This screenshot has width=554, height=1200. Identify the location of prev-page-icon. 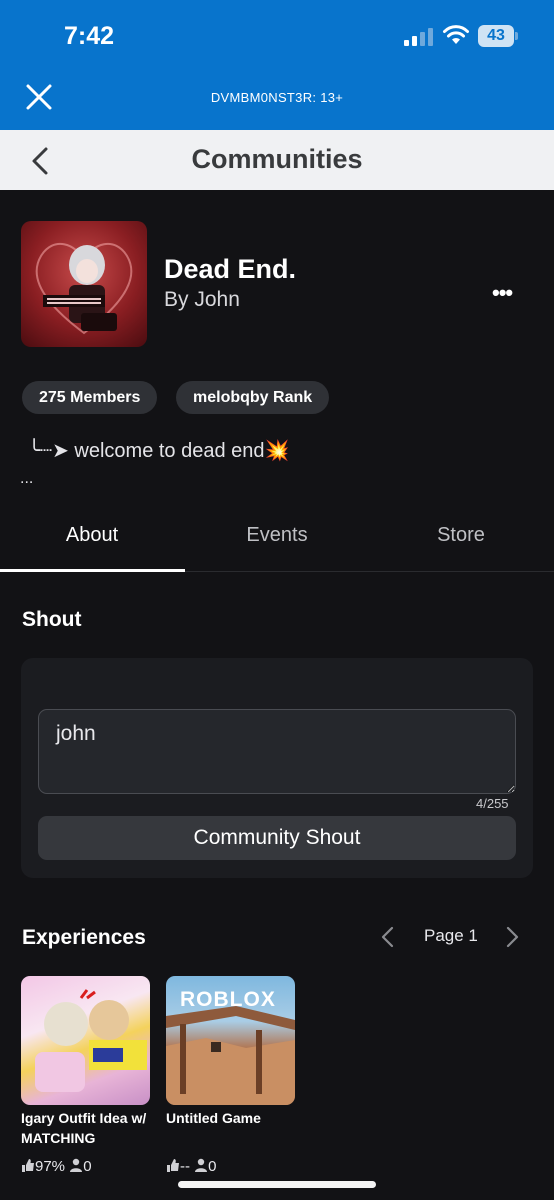
(388, 937).